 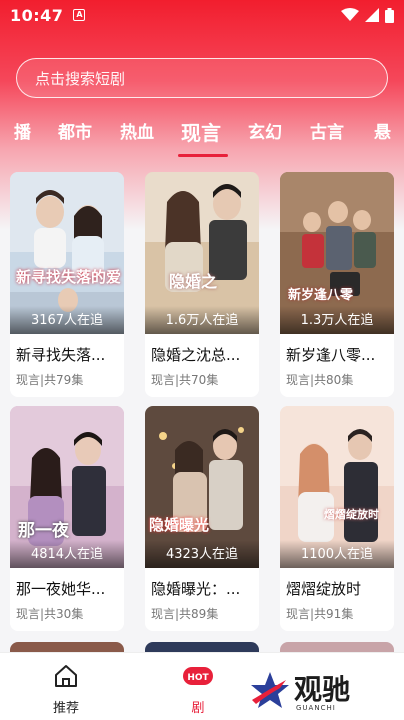 What do you see at coordinates (43, 531) in the screenshot?
I see `poster-title: 那一夜` at bounding box center [43, 531].